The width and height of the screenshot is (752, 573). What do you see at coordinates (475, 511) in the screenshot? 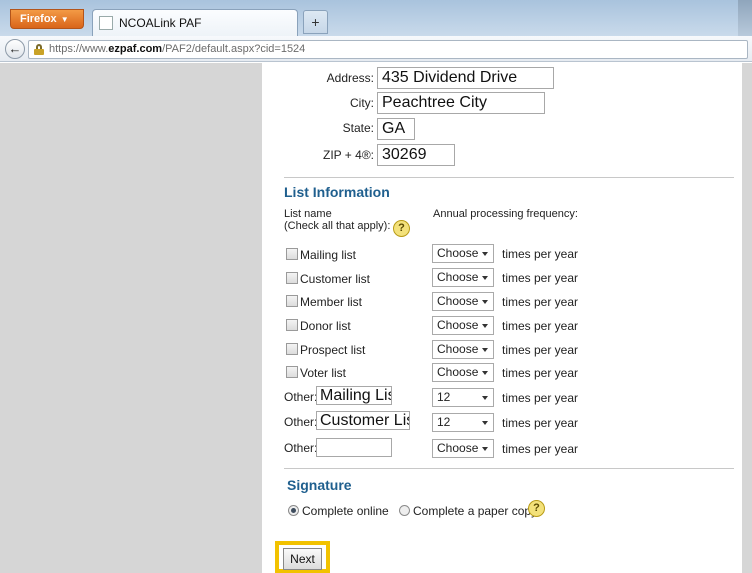
I see `complete-paper-label: Complete a paper copy` at bounding box center [475, 511].